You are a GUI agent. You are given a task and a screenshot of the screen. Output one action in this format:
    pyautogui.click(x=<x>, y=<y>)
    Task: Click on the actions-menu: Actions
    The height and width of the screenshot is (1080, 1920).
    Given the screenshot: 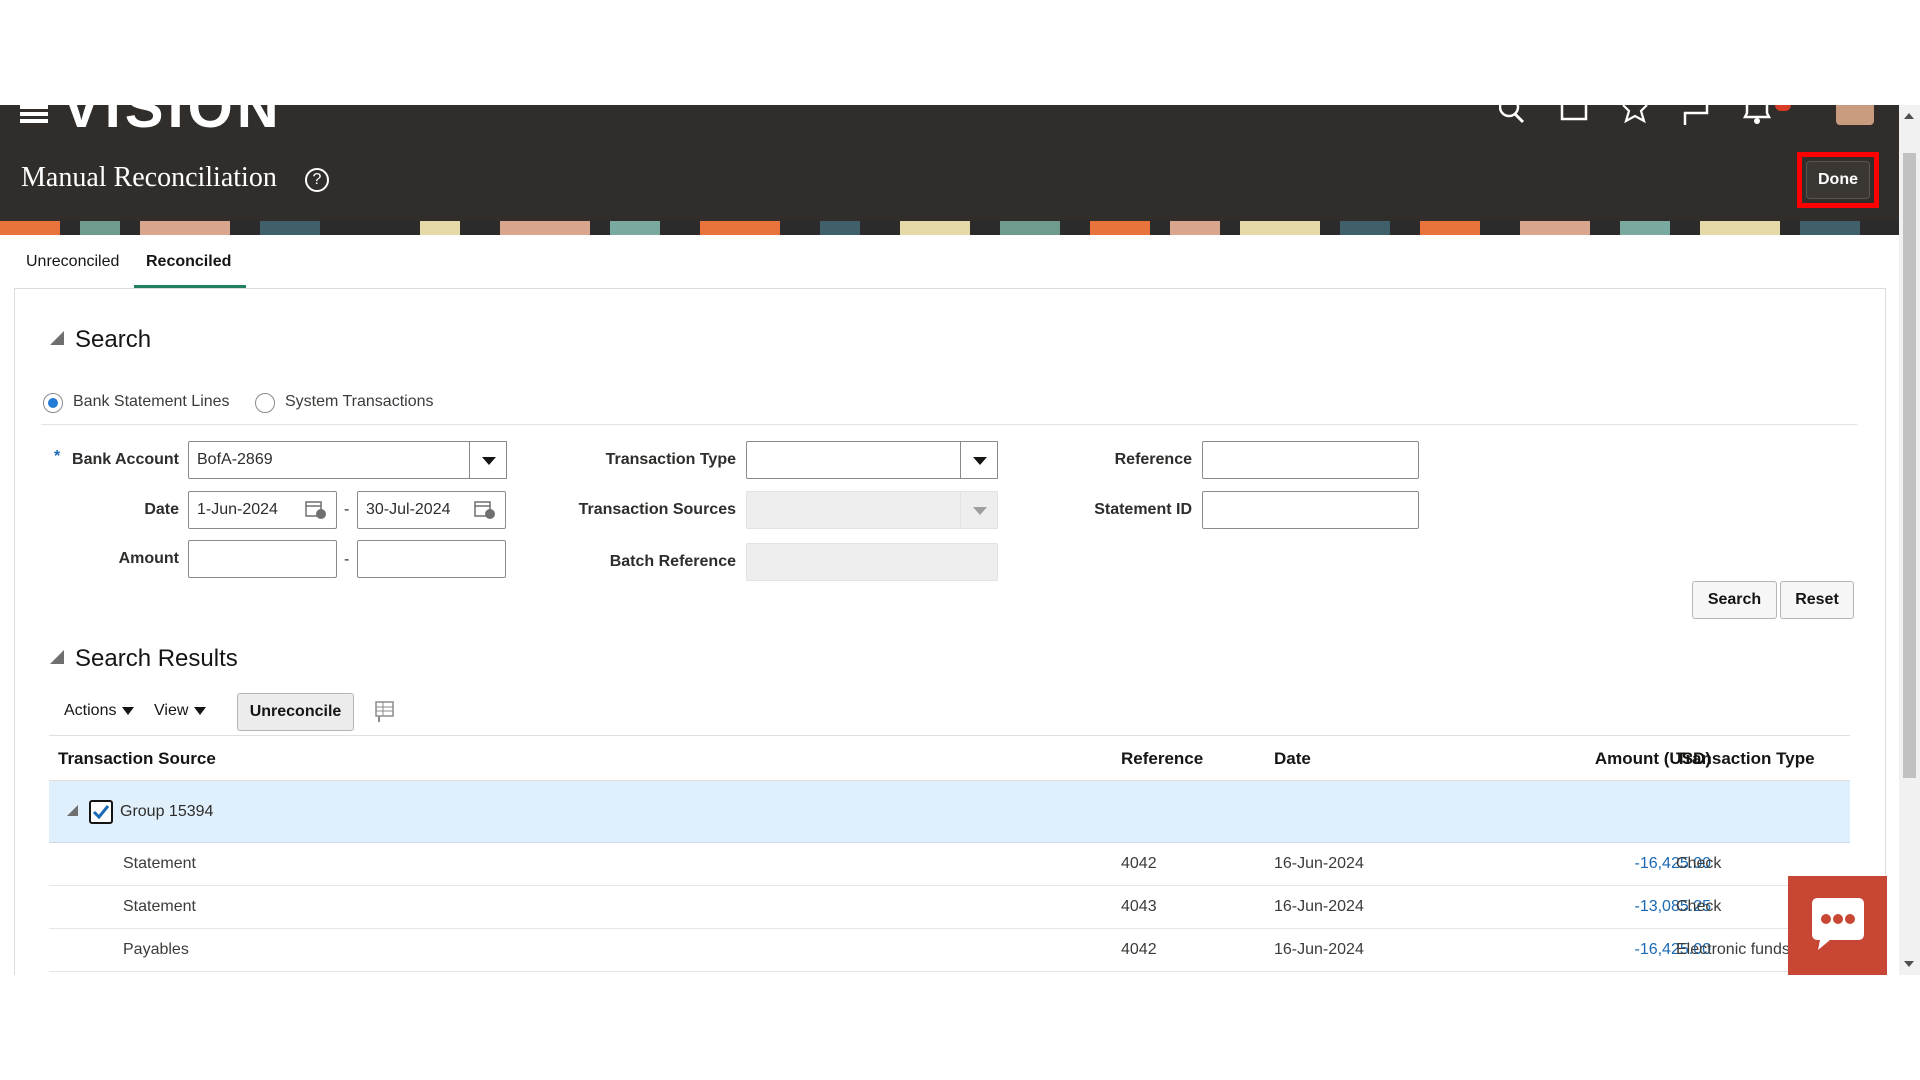 What is the action you would take?
    pyautogui.click(x=99, y=711)
    